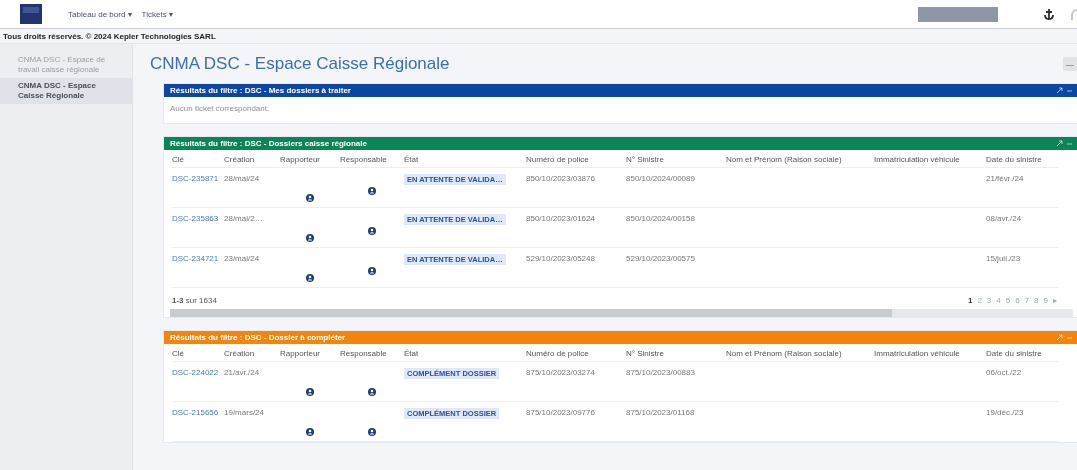 The image size is (1077, 470). I want to click on page-link: 6, so click(1017, 300).